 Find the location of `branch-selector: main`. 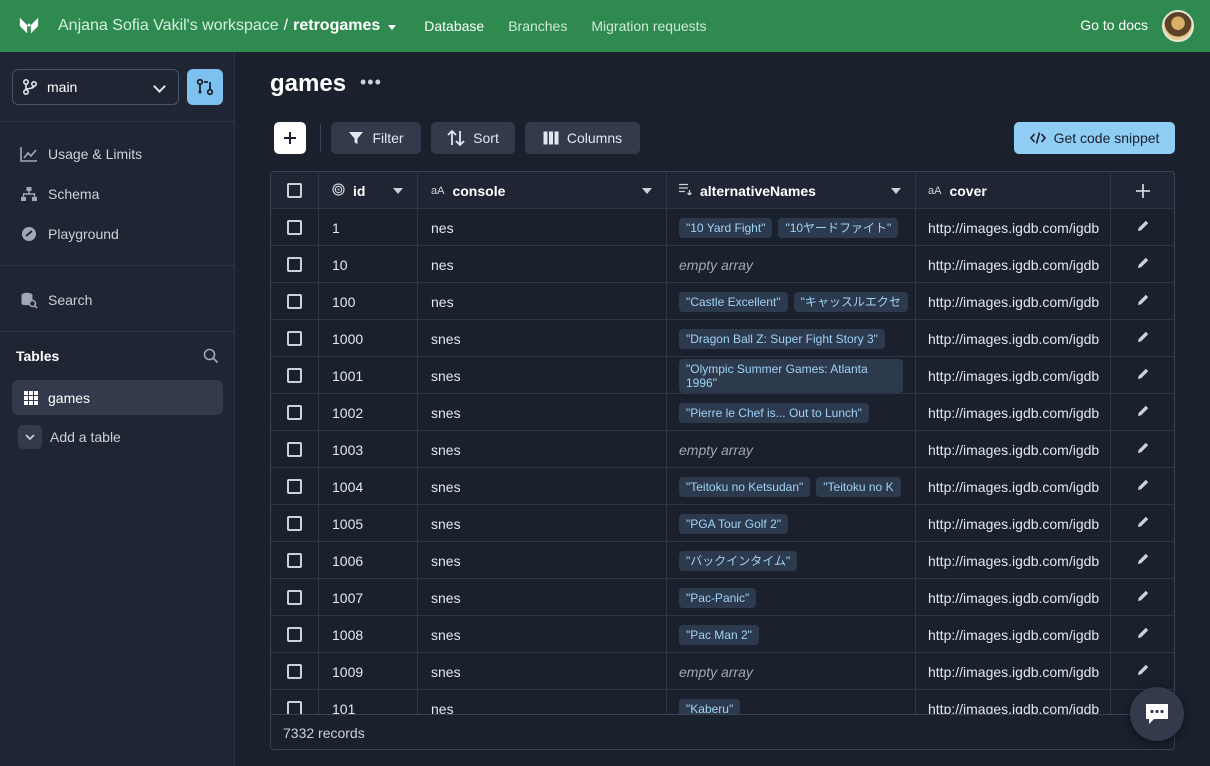

branch-selector: main is located at coordinates (95, 87).